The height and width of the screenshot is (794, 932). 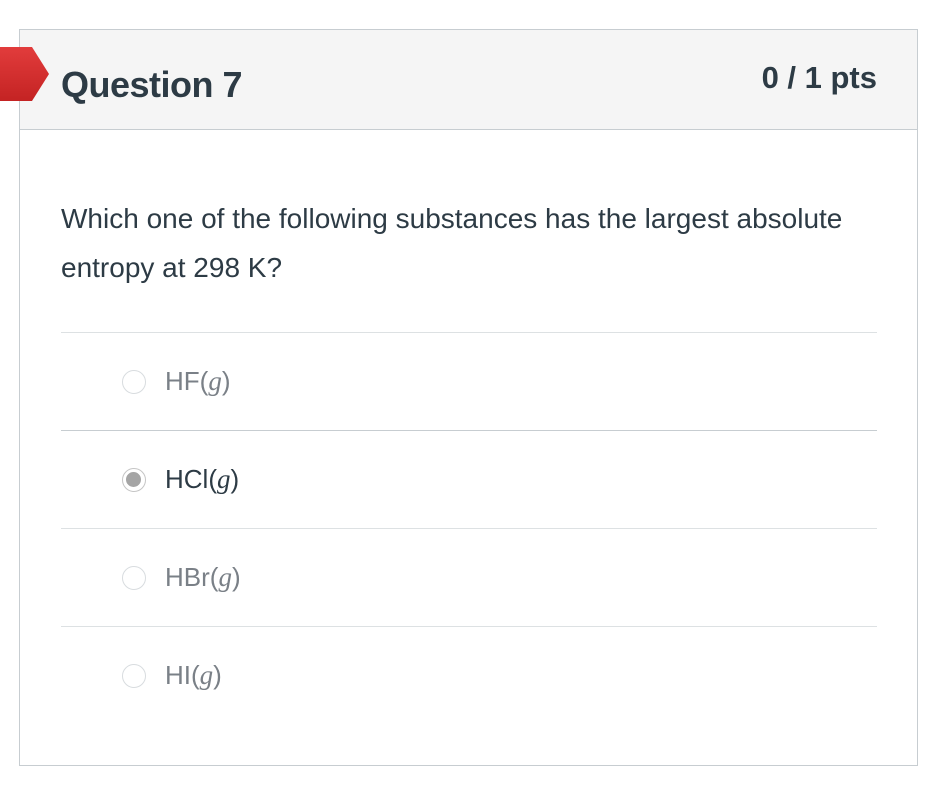 What do you see at coordinates (152, 84) in the screenshot?
I see `question-title: Question 7` at bounding box center [152, 84].